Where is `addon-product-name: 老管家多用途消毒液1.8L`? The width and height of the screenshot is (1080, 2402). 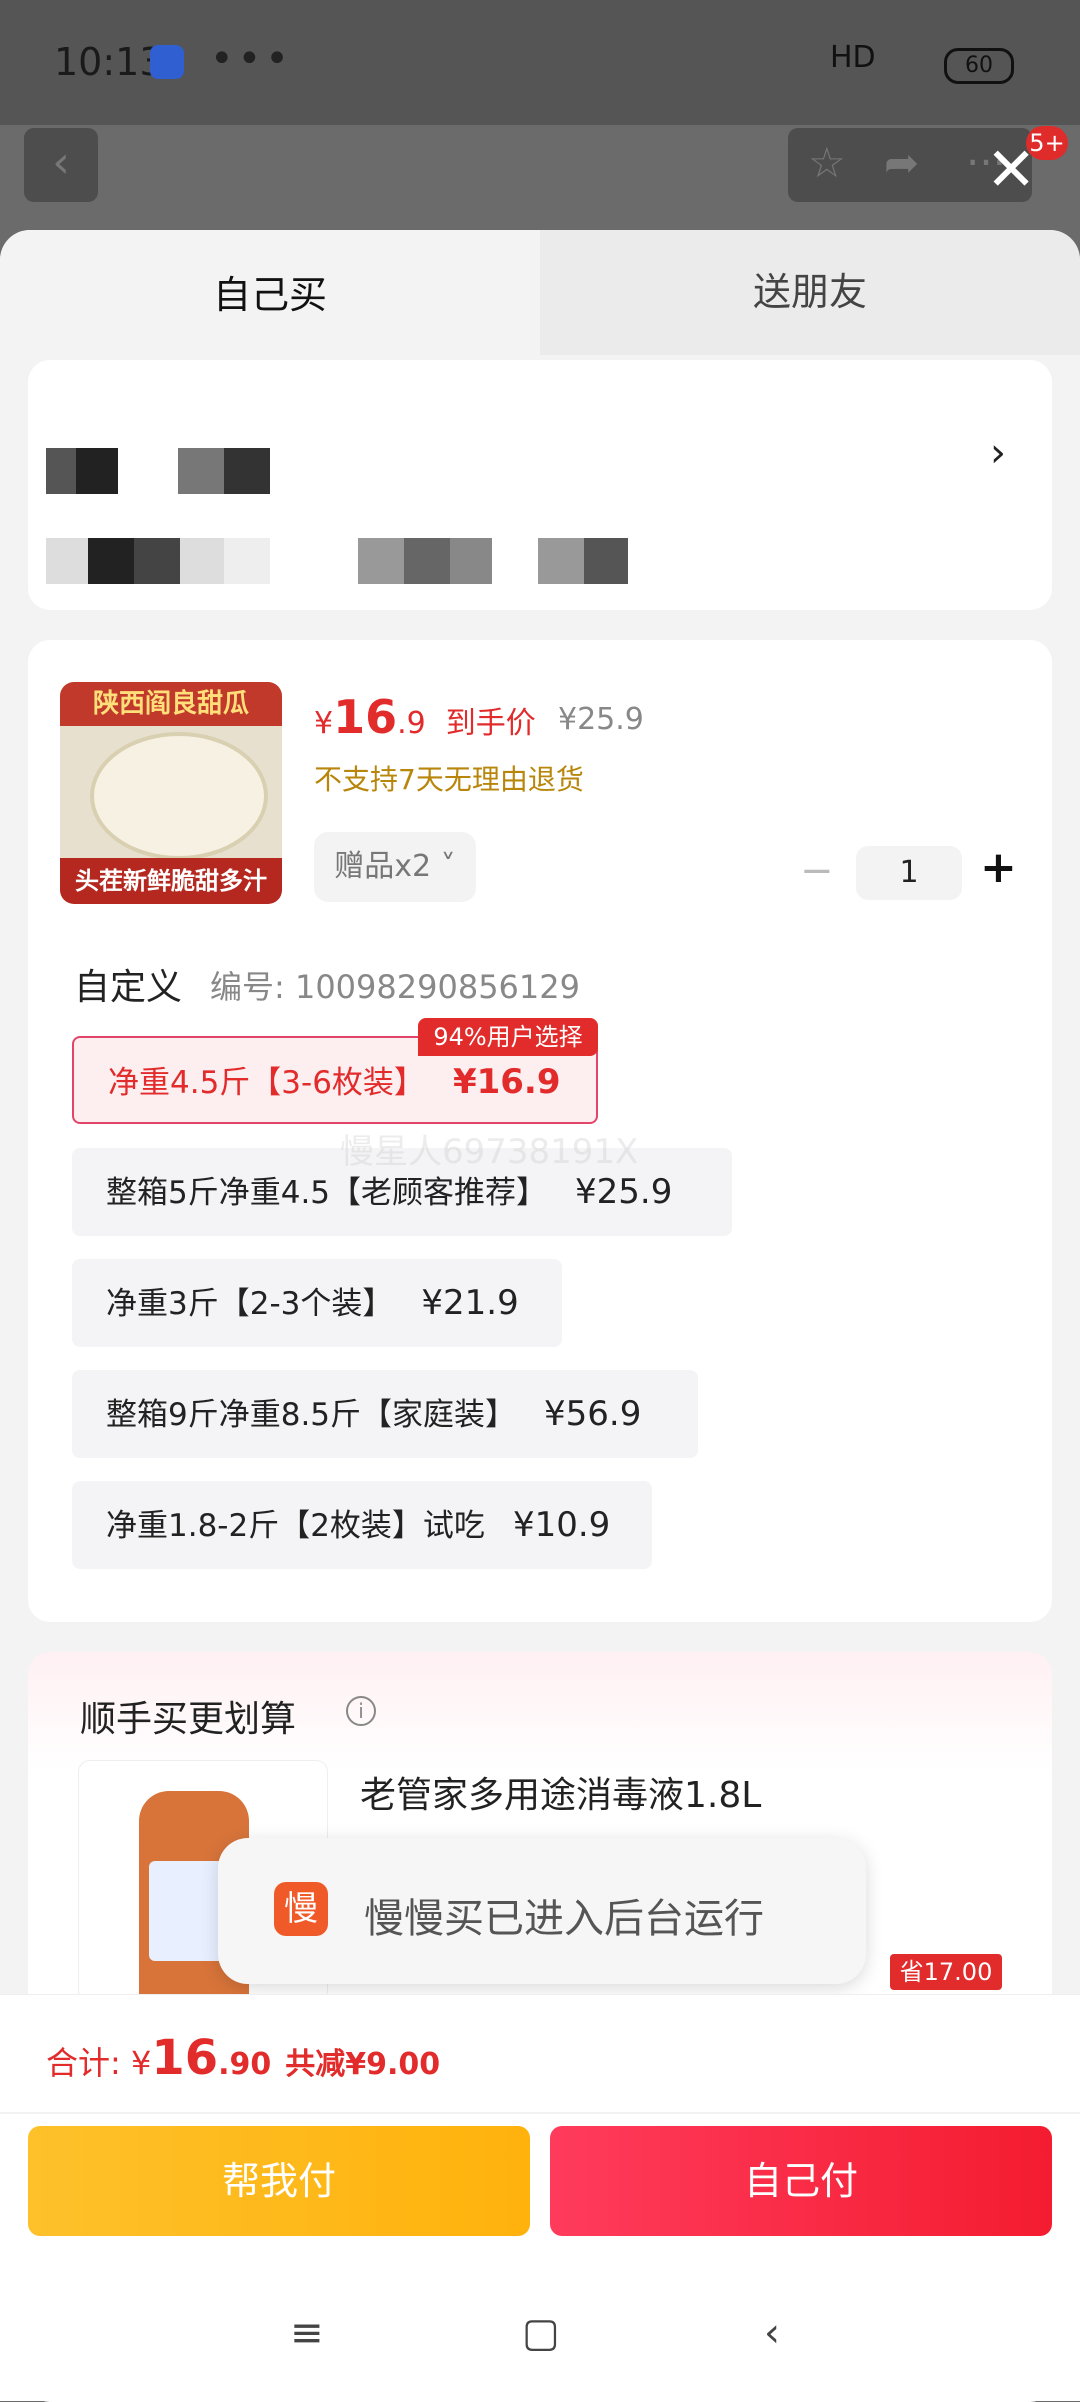 addon-product-name: 老管家多用途消毒液1.8L is located at coordinates (560, 1792).